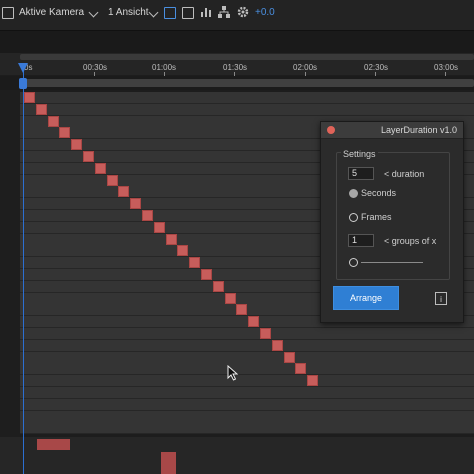  I want to click on seconds-label: Seconds, so click(379, 193).